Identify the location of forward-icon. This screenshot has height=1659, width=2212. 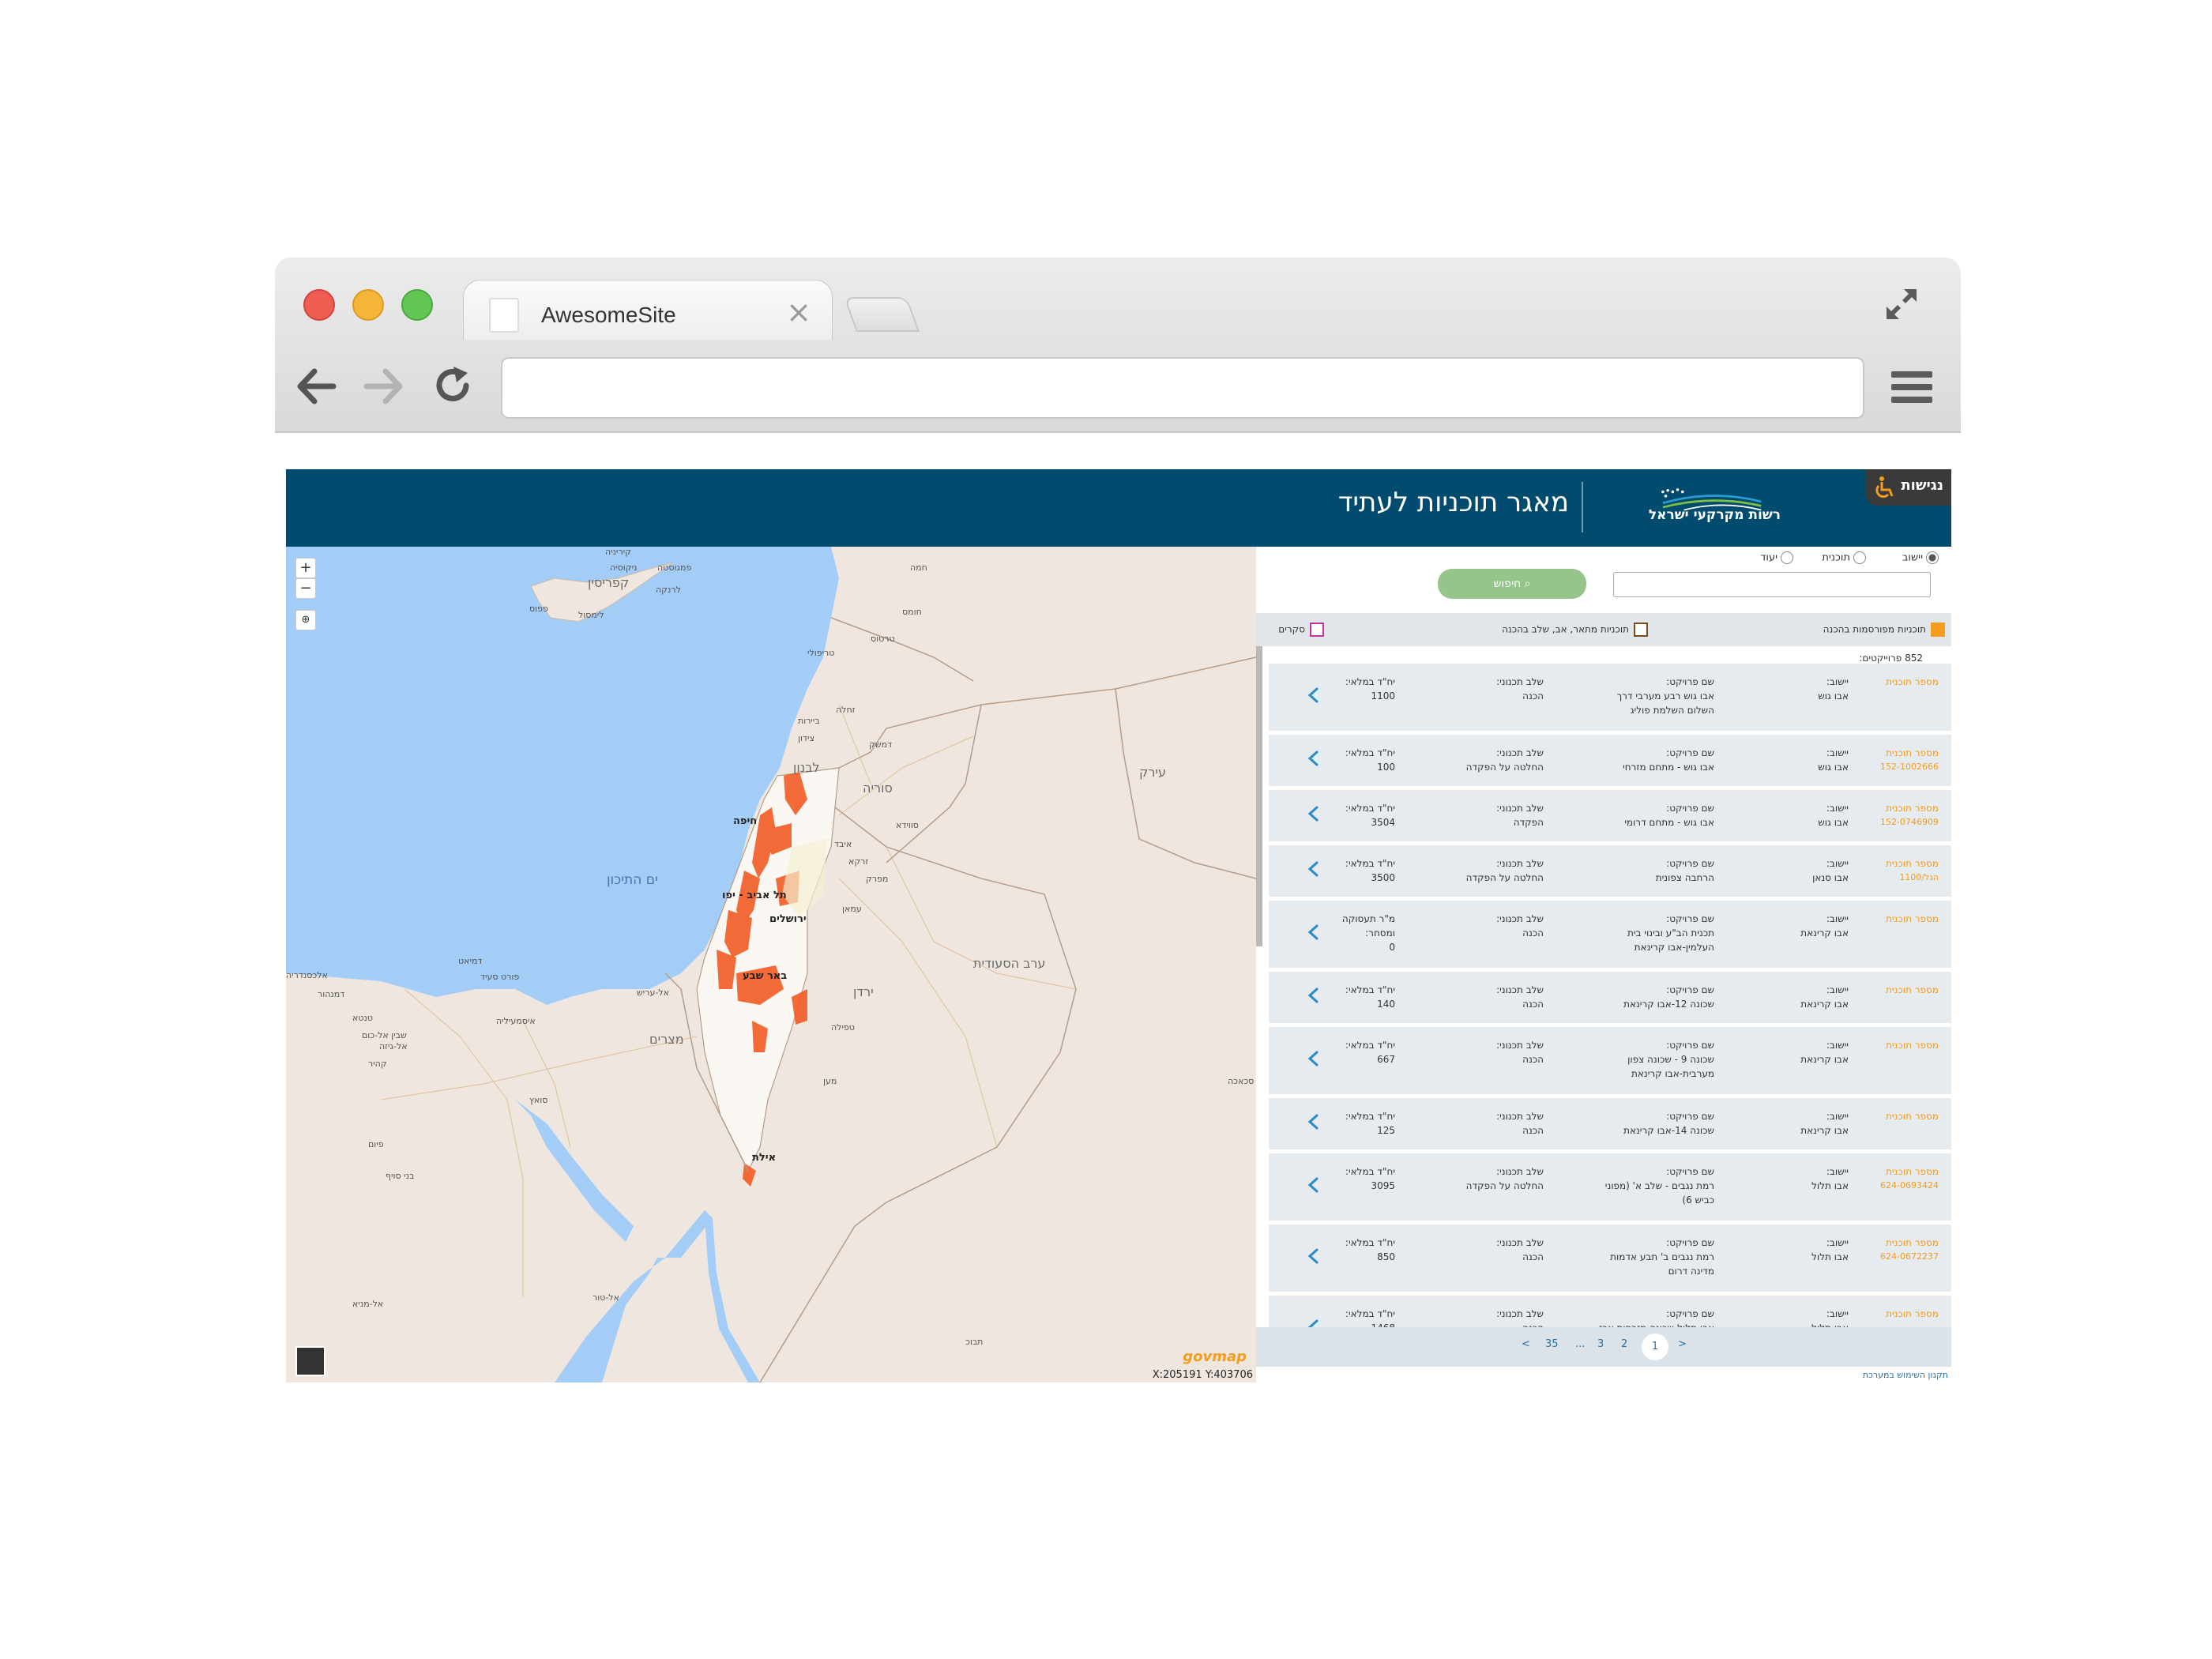
(383, 386).